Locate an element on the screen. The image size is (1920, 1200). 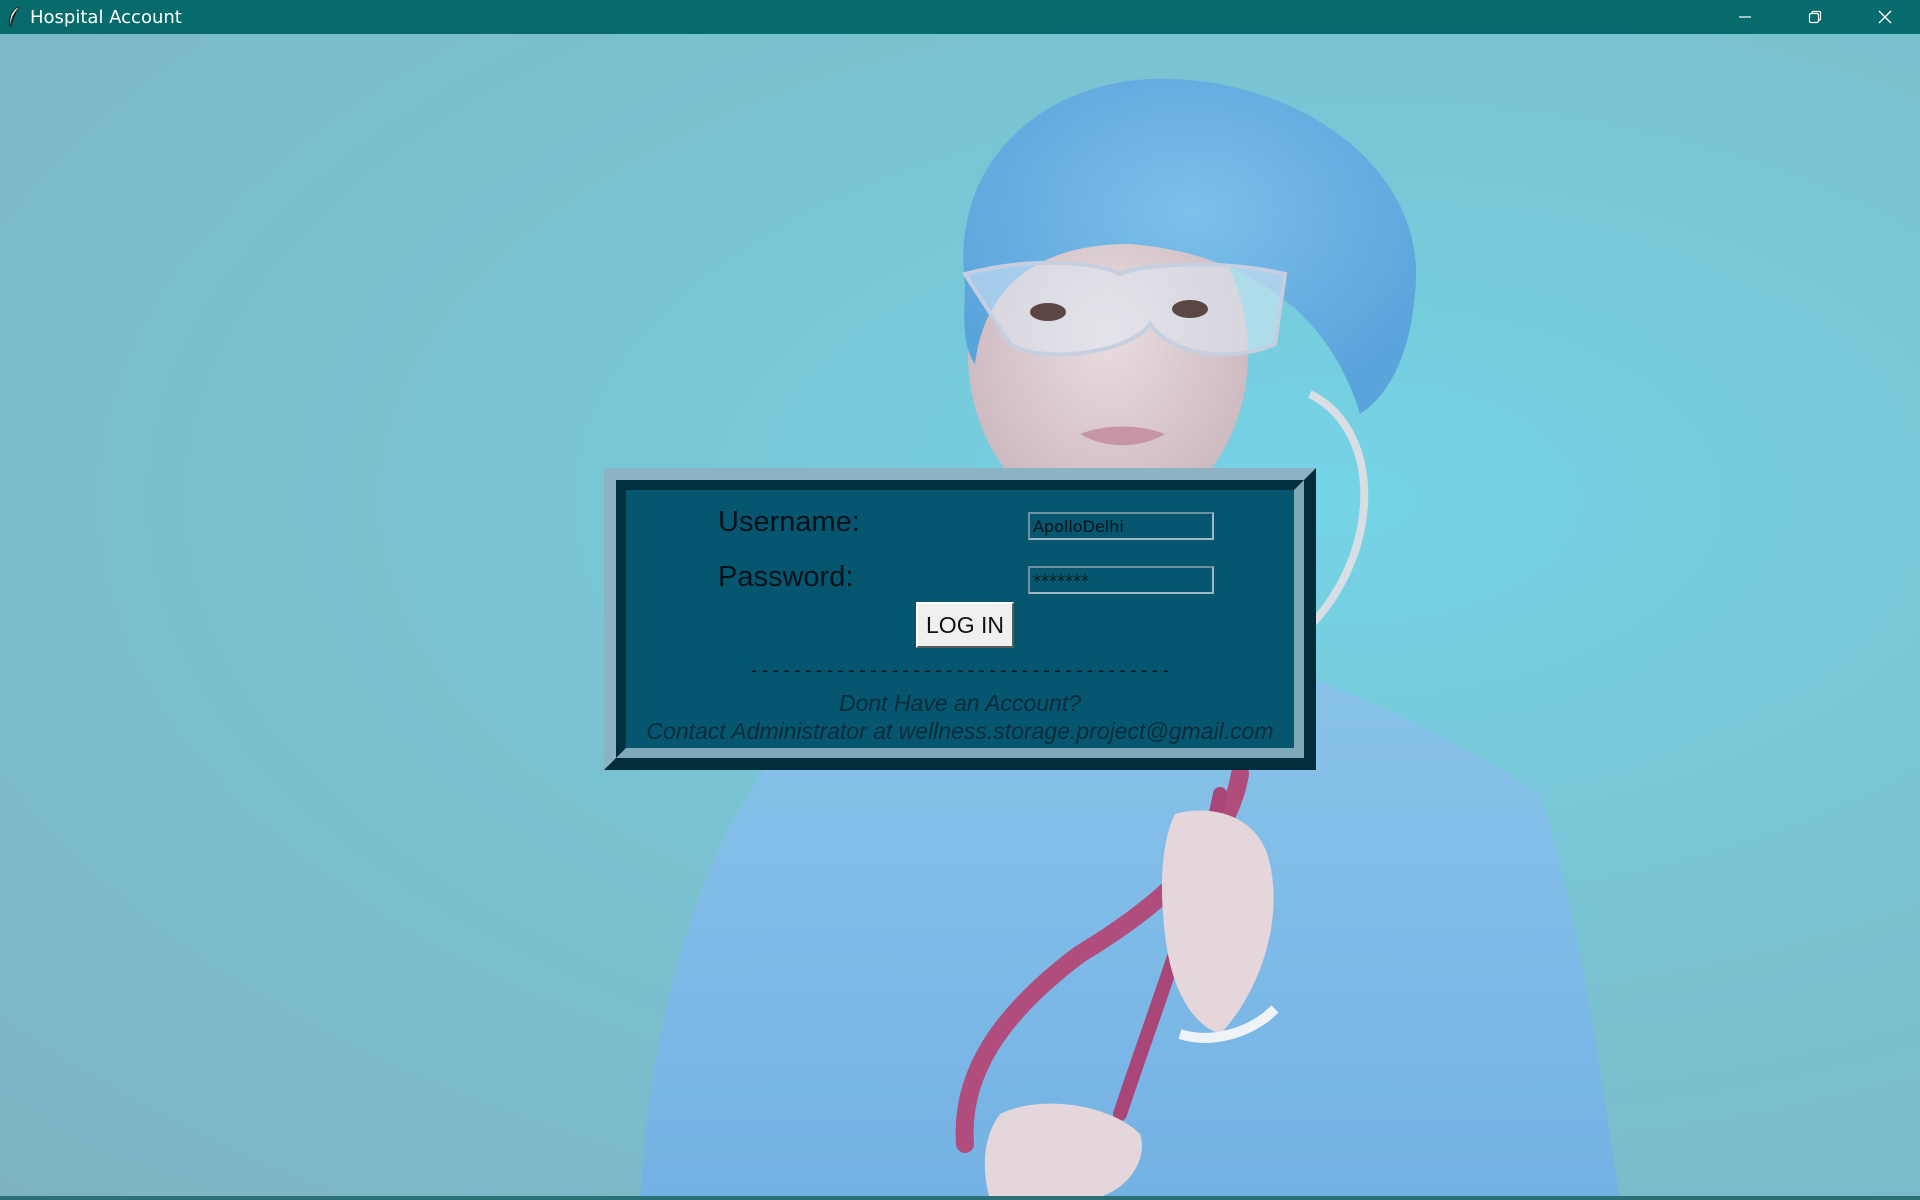
close-button is located at coordinates (1885, 17).